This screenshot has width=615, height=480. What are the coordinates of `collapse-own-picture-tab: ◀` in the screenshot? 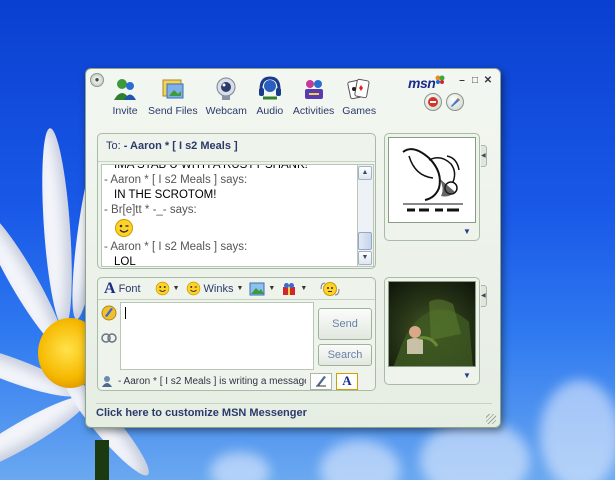 It's located at (484, 296).